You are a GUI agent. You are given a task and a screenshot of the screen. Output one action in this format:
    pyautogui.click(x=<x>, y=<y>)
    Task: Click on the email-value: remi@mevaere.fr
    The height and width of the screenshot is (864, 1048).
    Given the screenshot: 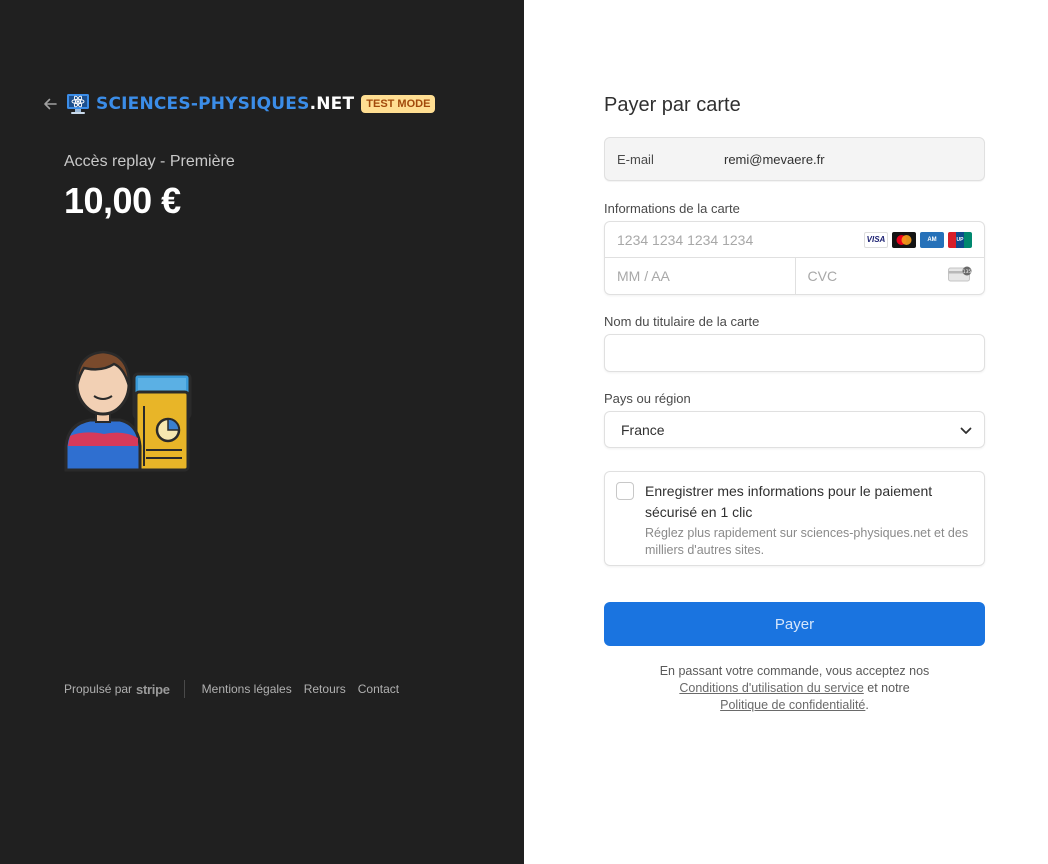 What is the action you would take?
    pyautogui.click(x=774, y=159)
    